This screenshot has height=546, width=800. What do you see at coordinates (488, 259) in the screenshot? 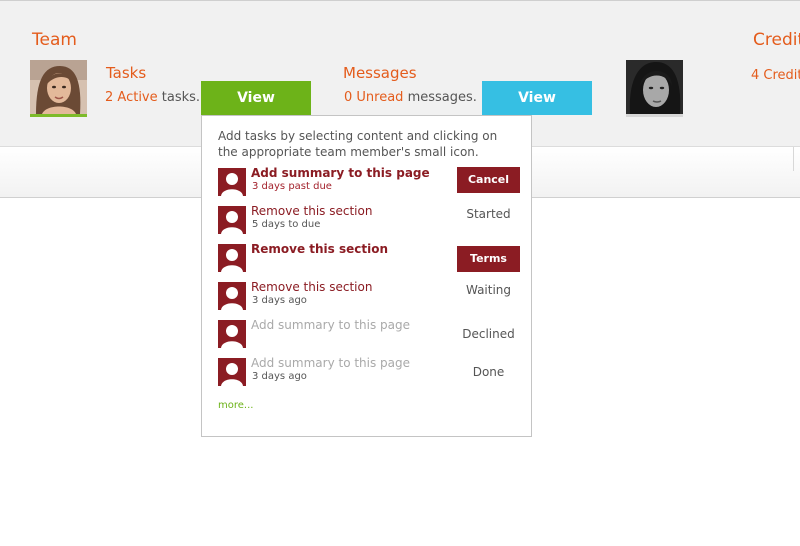
I see `terms-button: Terms` at bounding box center [488, 259].